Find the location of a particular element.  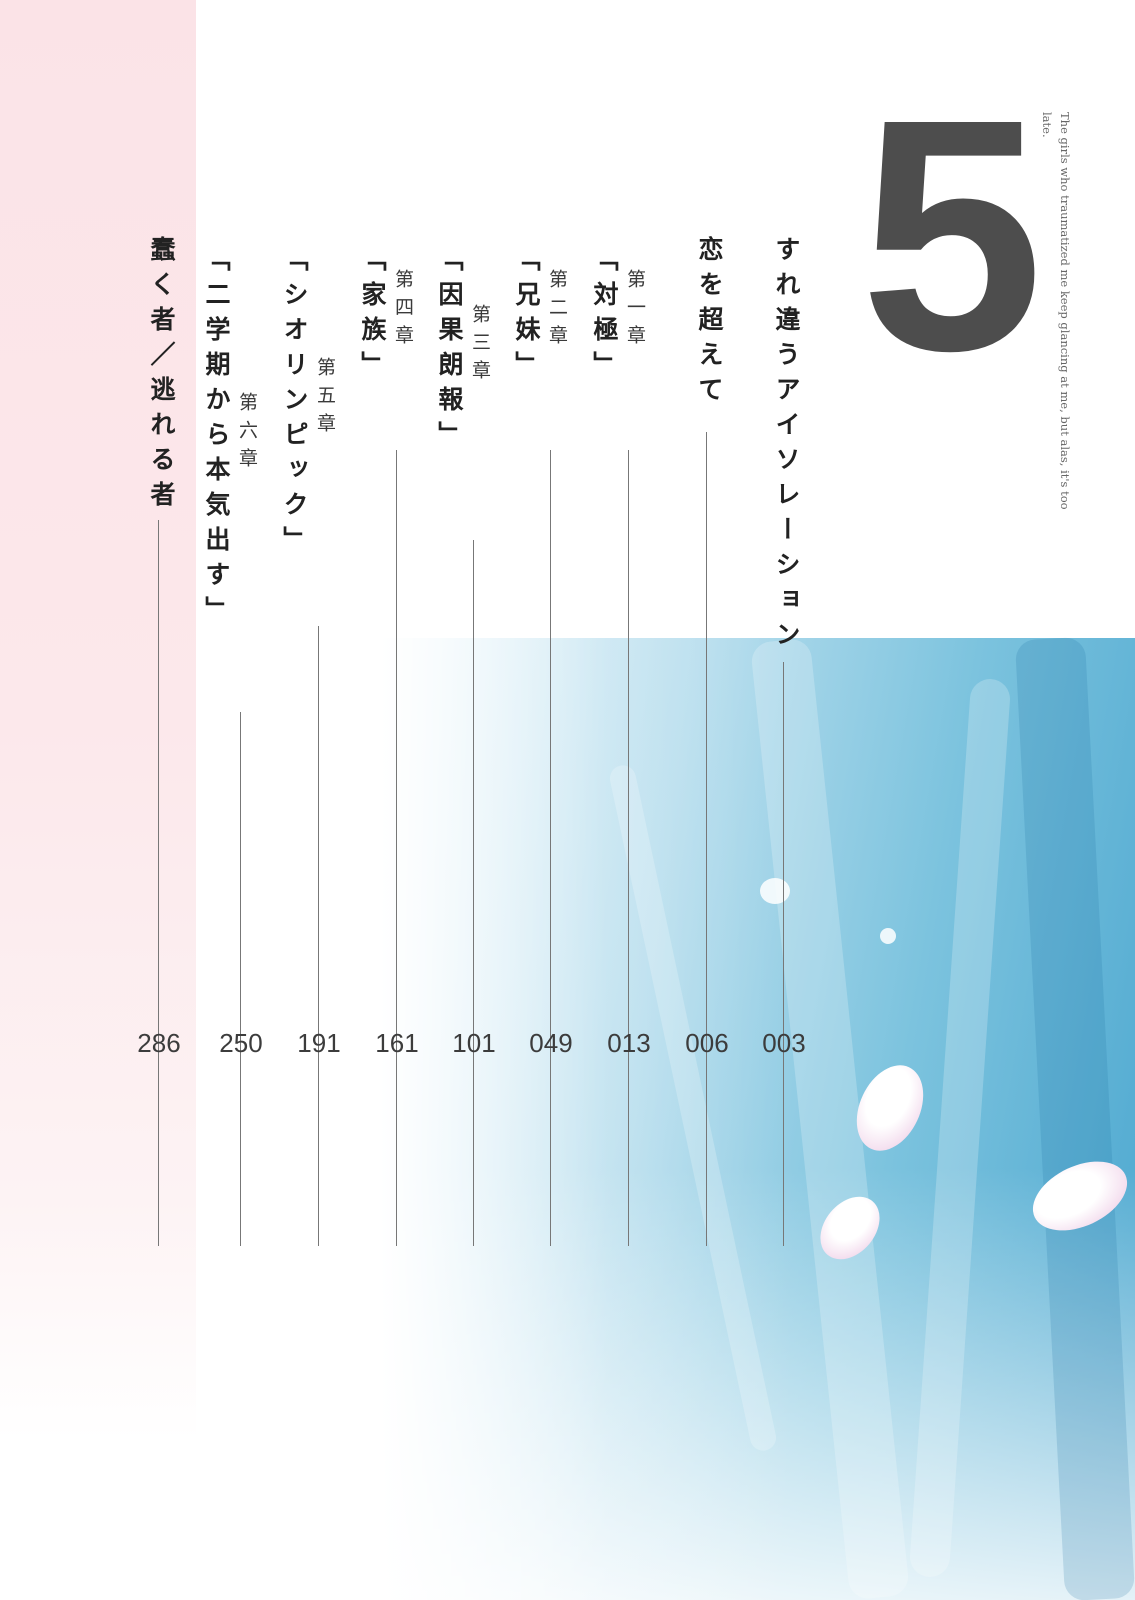

toc-title: すれ違うアイソレーション is located at coordinates (786, 446).